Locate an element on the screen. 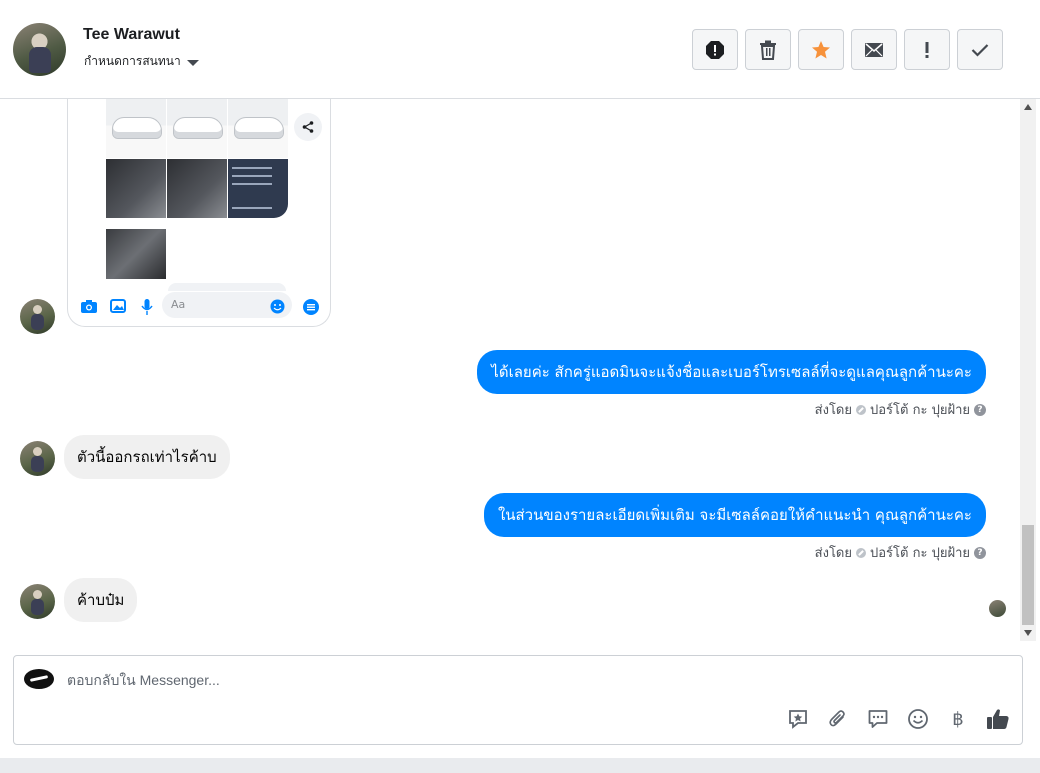 Image resolution: width=1040 pixels, height=773 pixels. mini-composer: Aa is located at coordinates (199, 306).